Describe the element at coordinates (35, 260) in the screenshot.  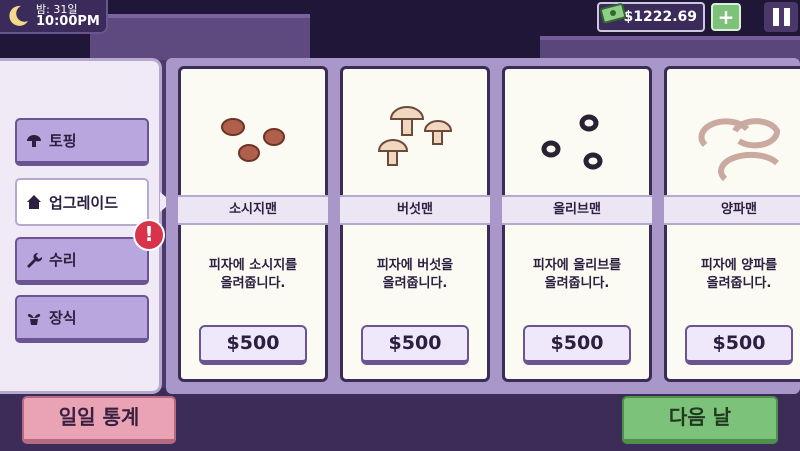
I see `wrench-icon` at that location.